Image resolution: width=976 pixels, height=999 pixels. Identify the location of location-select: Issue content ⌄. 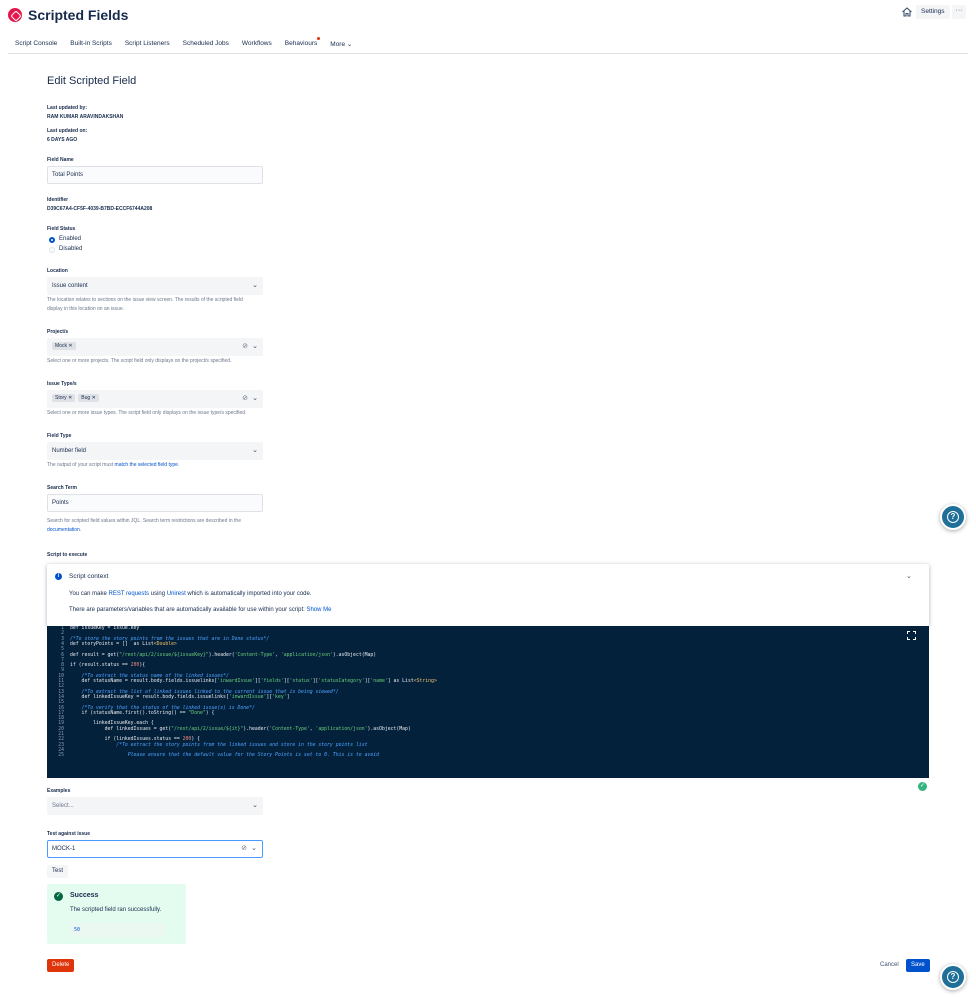
(155, 286).